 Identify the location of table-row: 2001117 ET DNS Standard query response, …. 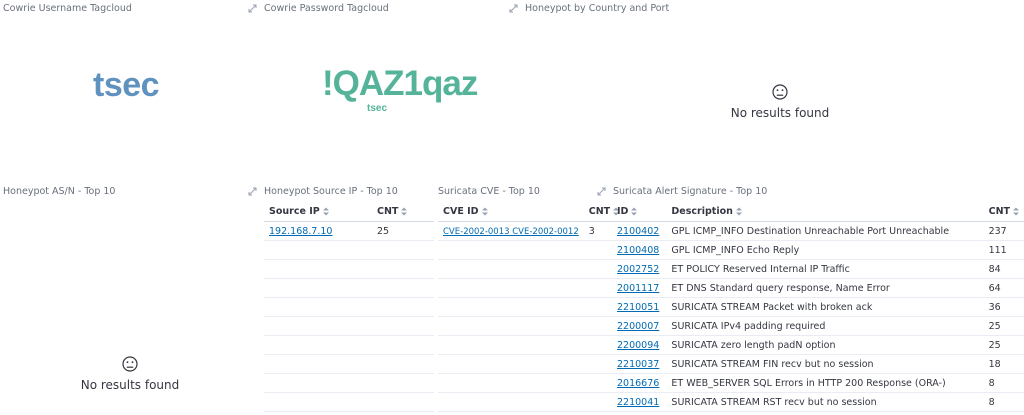
(818, 288).